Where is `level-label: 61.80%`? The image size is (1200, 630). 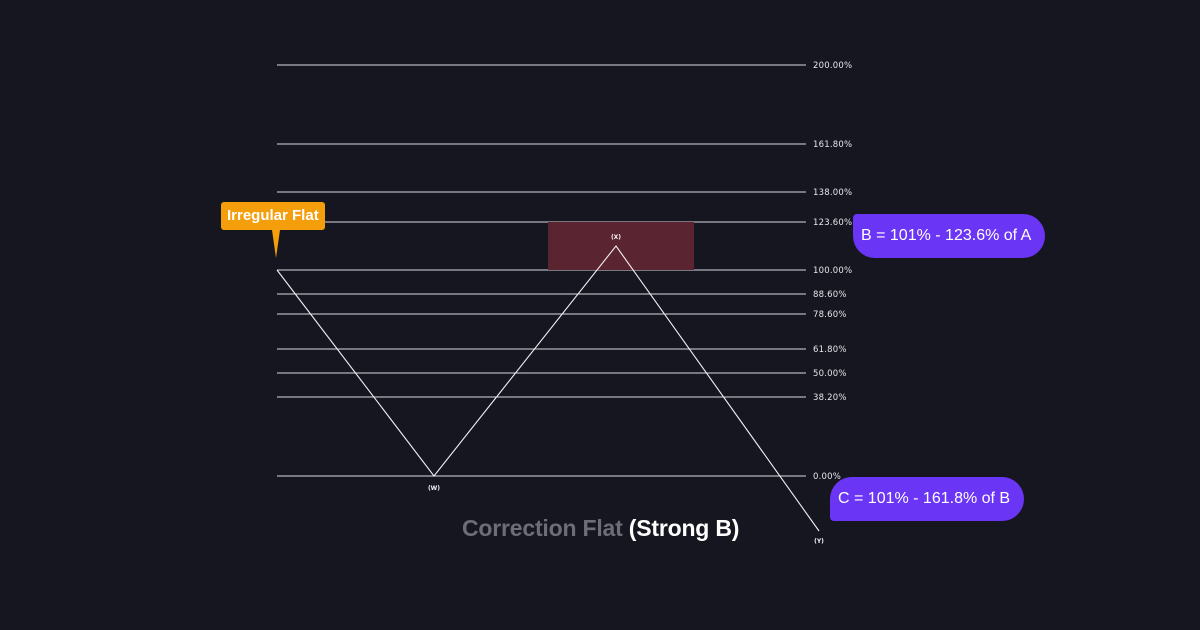
level-label: 61.80% is located at coordinates (830, 350).